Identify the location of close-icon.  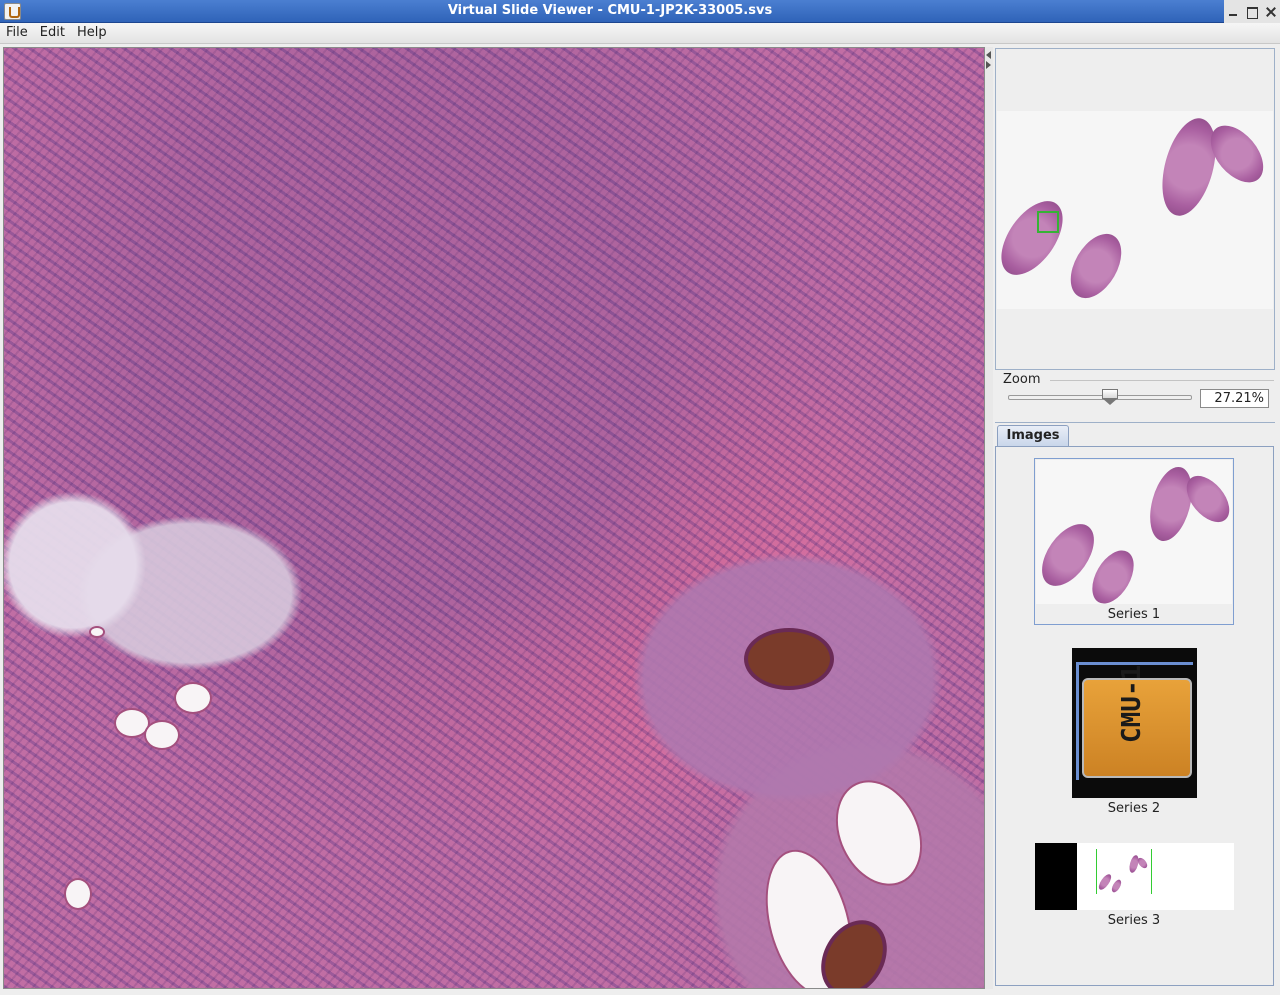
(1271, 12).